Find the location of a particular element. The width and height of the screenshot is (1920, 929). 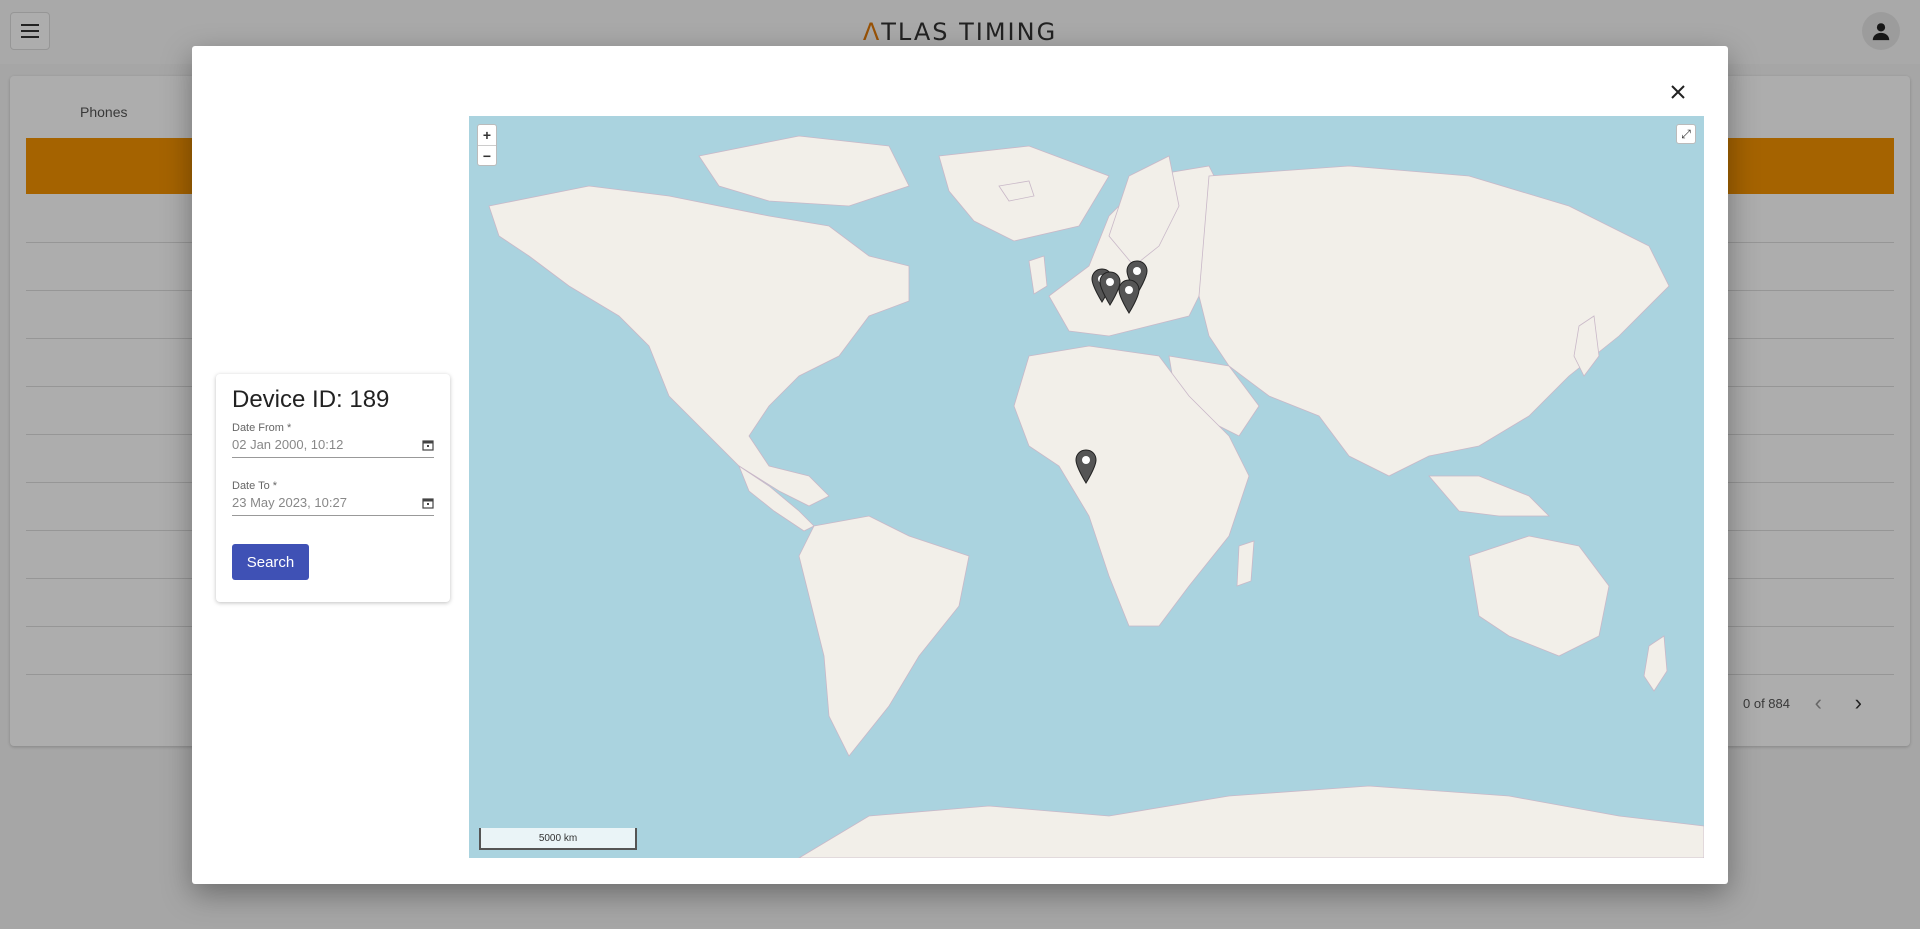

date-from-input is located at coordinates (333, 446).